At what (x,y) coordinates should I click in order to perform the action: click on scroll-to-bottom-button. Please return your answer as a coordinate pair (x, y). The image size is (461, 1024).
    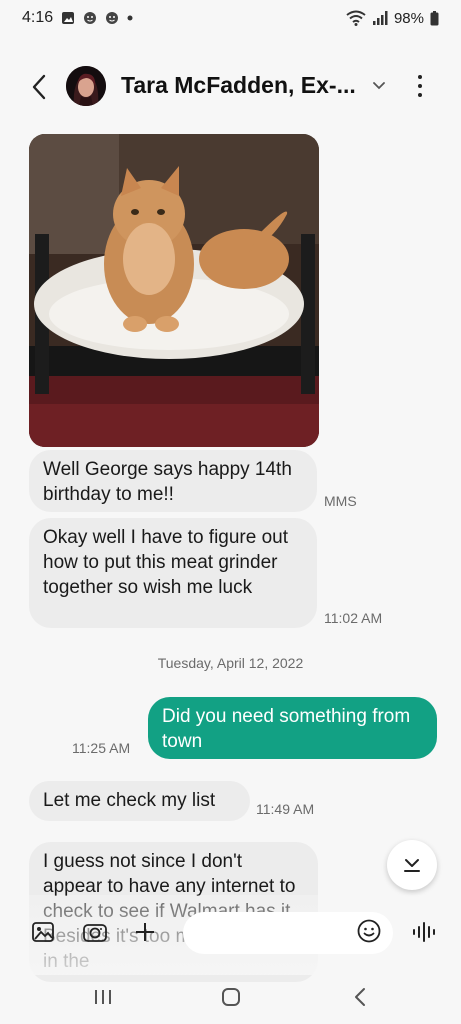
    Looking at the image, I should click on (412, 865).